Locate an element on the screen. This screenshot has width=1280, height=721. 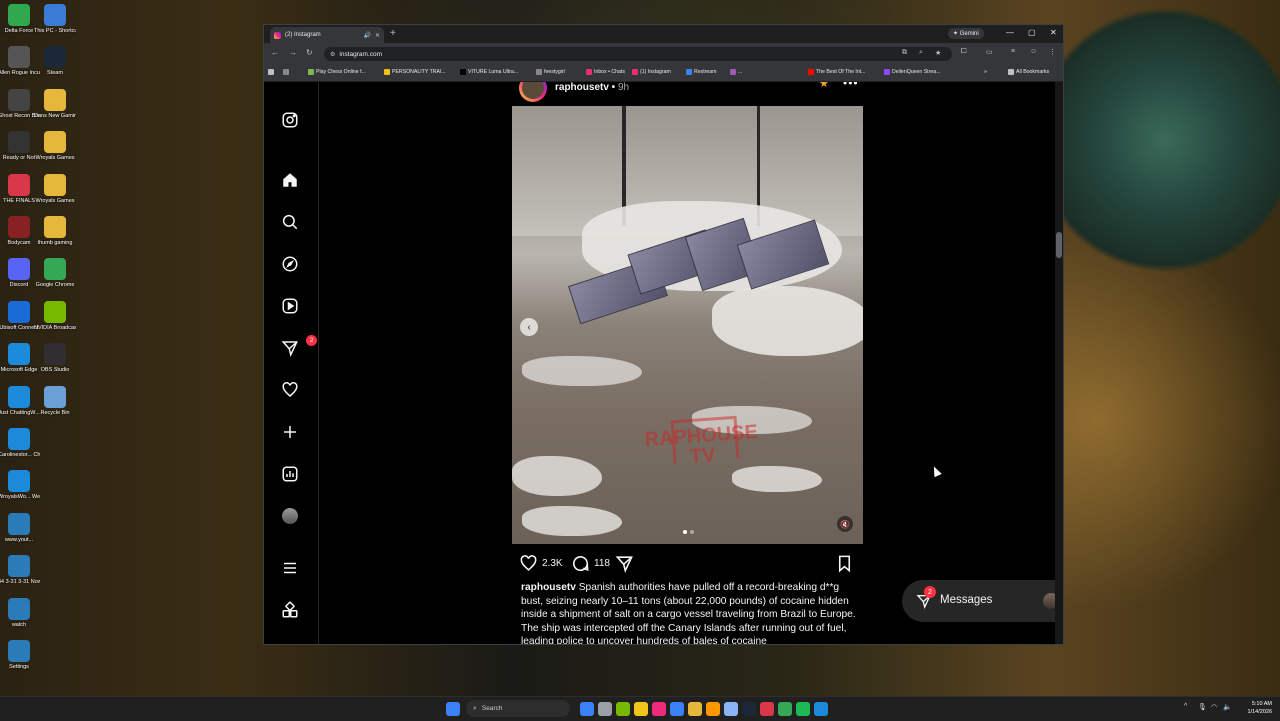
home-icon is located at coordinates (290, 180).